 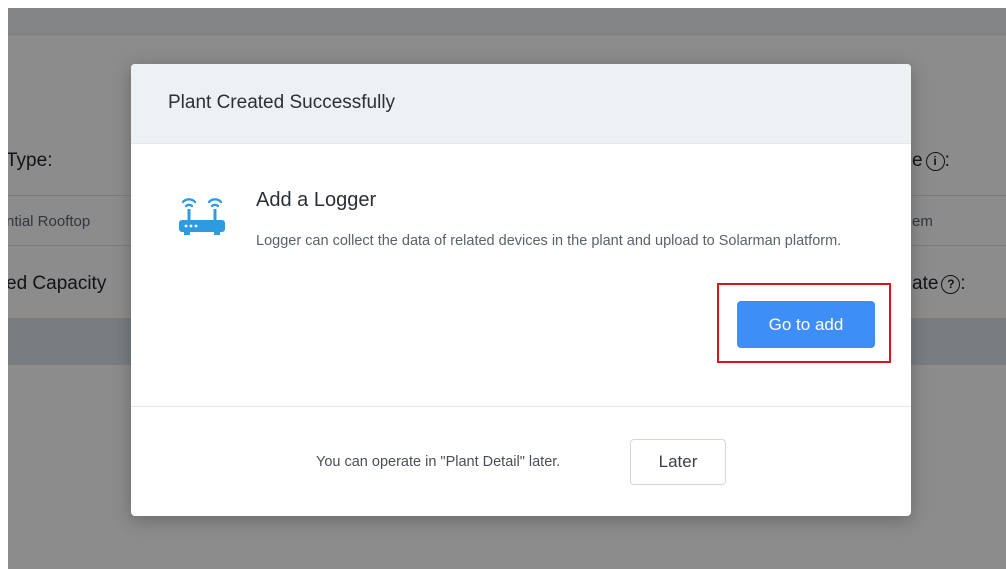 I want to click on dialog-title: Plant Created Successfully, so click(x=282, y=102).